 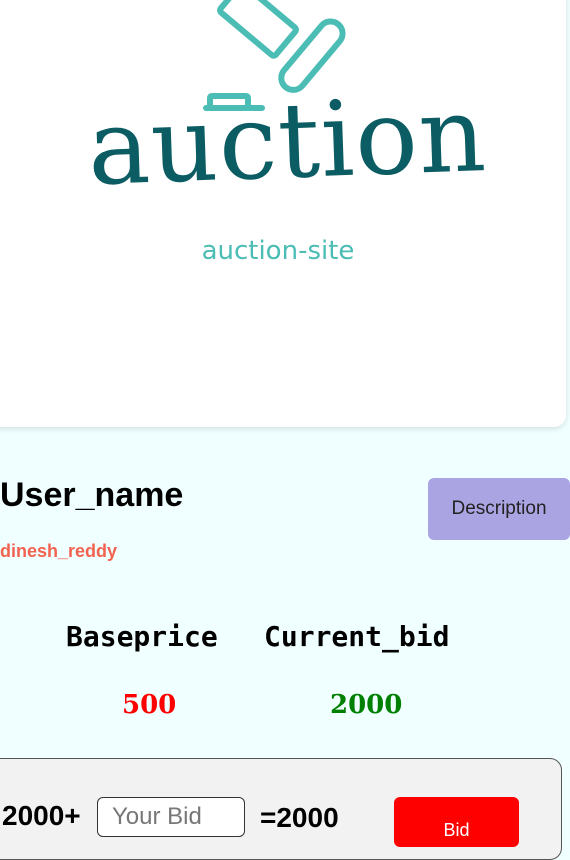 I want to click on logo-tagline: auction-site, so click(x=278, y=251).